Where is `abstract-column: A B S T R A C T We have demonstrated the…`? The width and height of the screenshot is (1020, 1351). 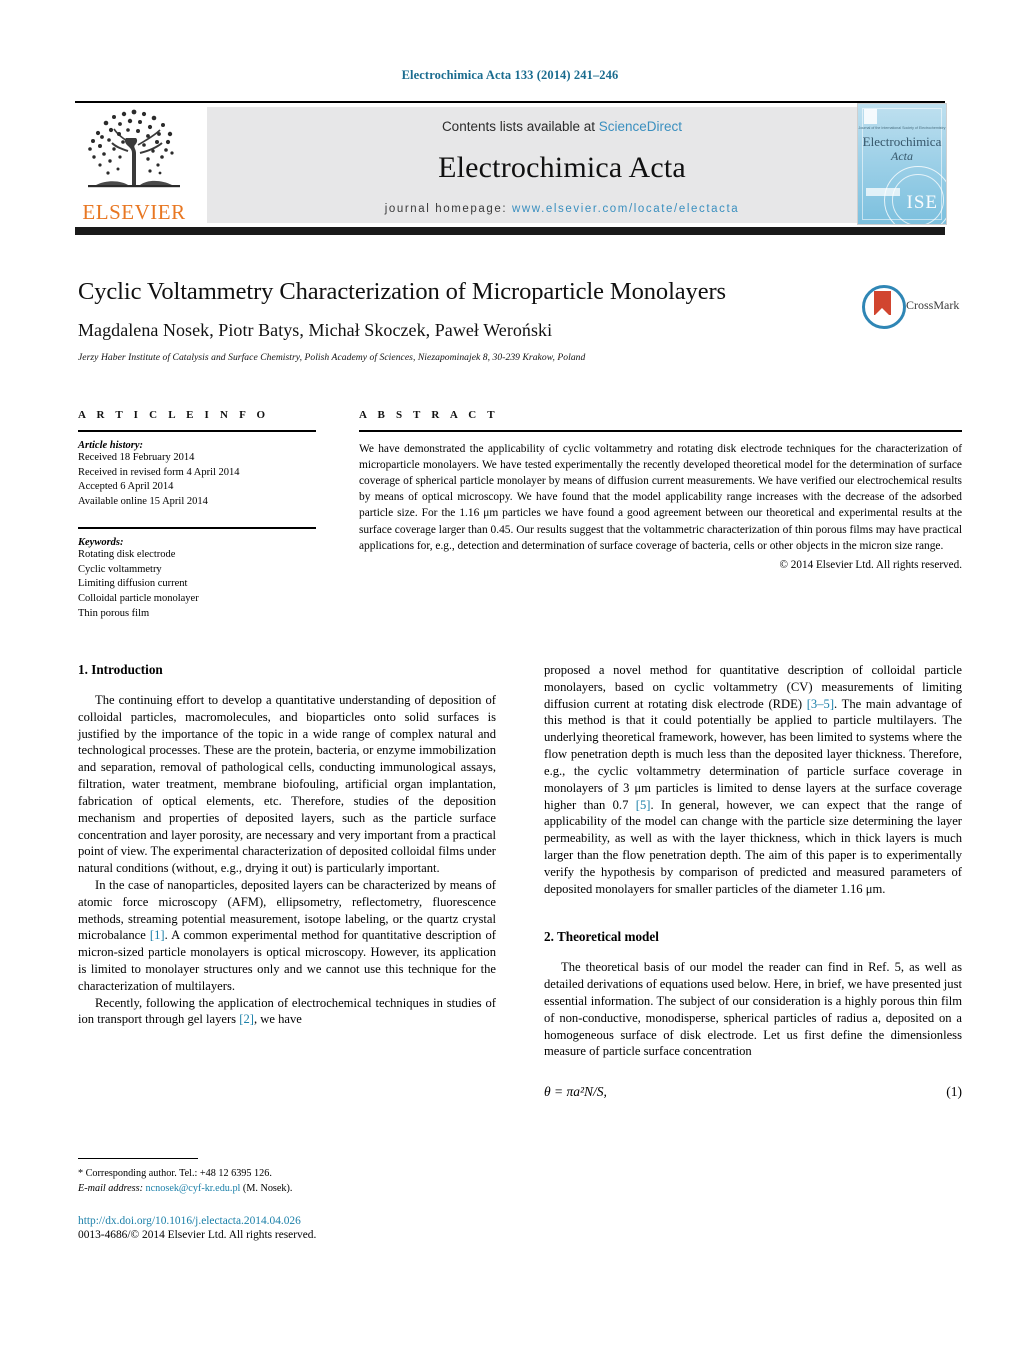
abstract-column: A B S T R A C T We have demonstrated the… is located at coordinates (660, 490).